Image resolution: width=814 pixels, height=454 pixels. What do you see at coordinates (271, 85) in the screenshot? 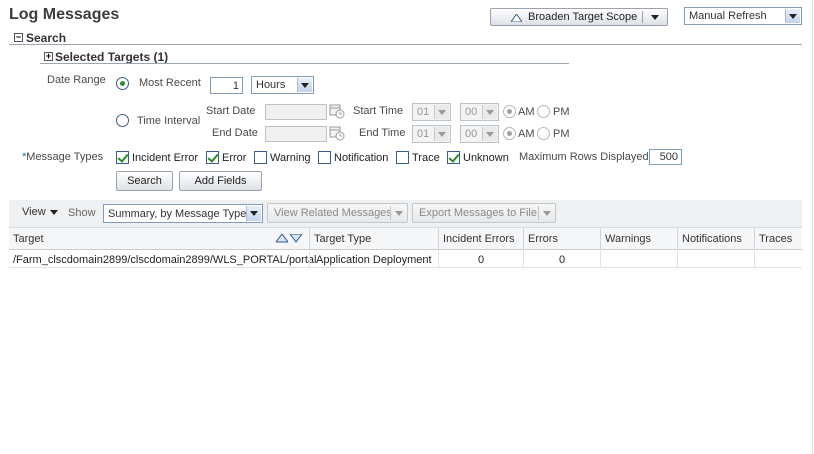
I see `most-recent-unit-value: Hours` at bounding box center [271, 85].